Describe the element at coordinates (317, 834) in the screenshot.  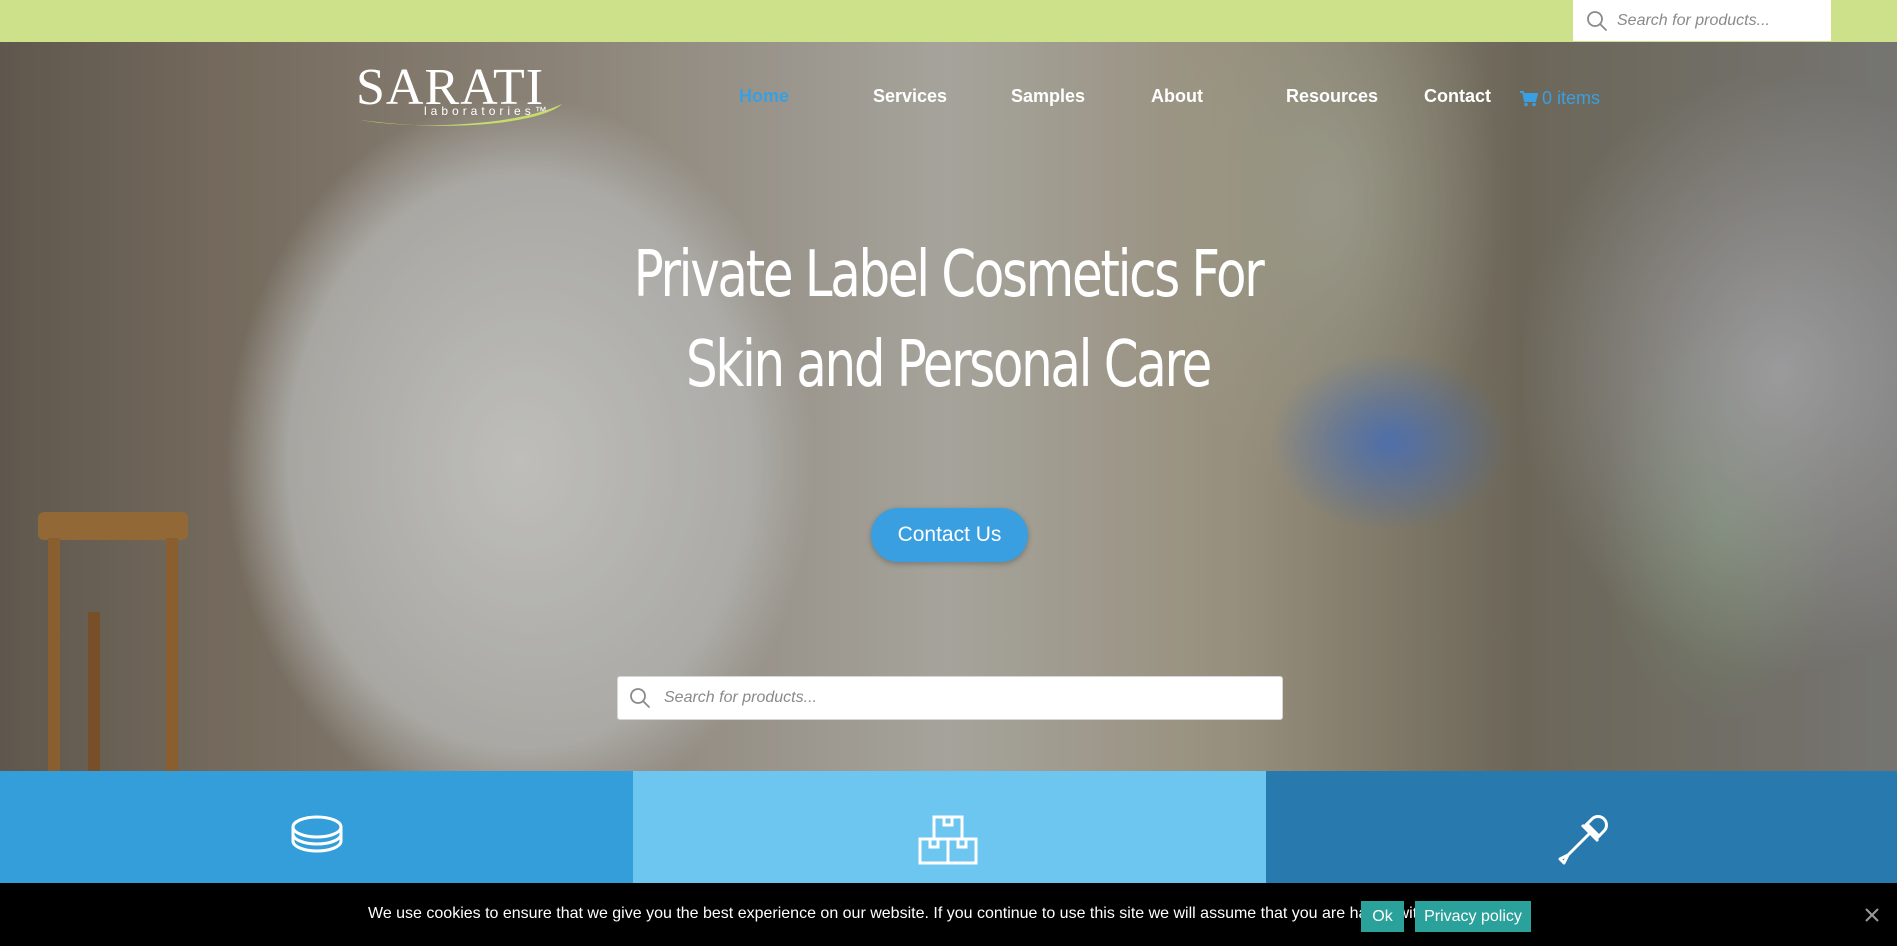
I see `capsule-icon` at that location.